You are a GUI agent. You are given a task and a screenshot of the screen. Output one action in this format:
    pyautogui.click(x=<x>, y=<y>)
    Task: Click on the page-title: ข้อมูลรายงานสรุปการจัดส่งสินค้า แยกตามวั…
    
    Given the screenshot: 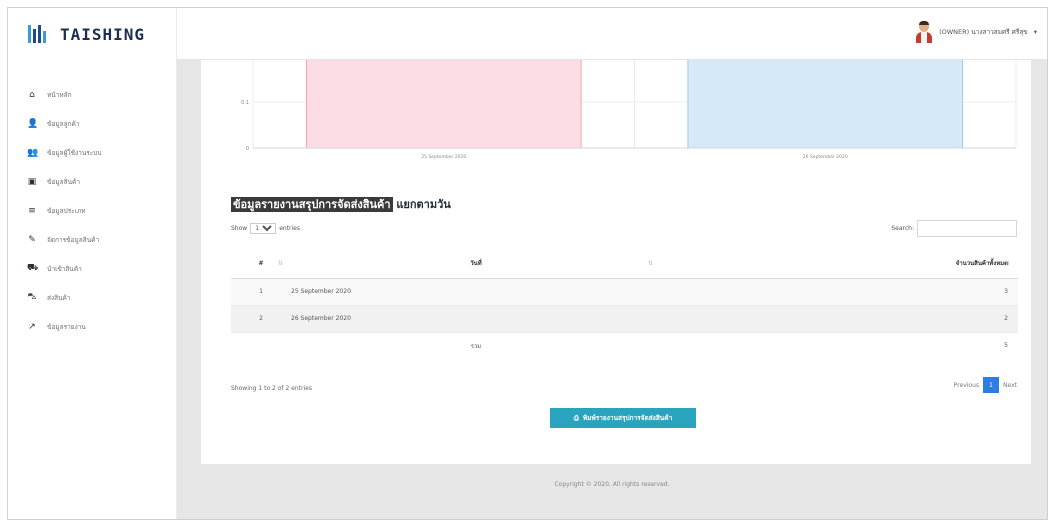 What is the action you would take?
    pyautogui.click(x=341, y=204)
    